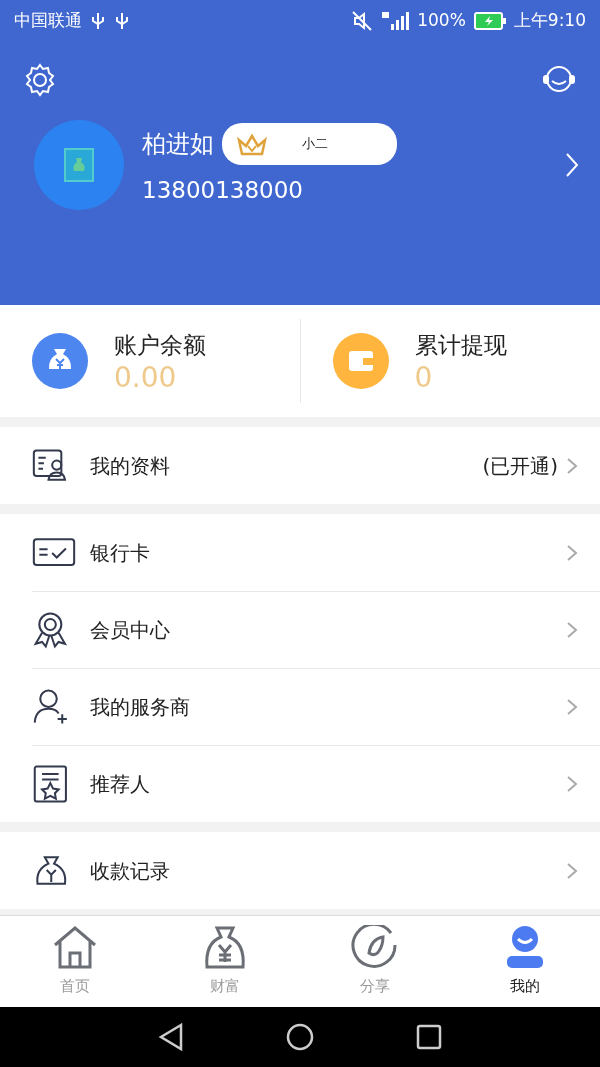  What do you see at coordinates (75, 947) in the screenshot?
I see `home-icon` at bounding box center [75, 947].